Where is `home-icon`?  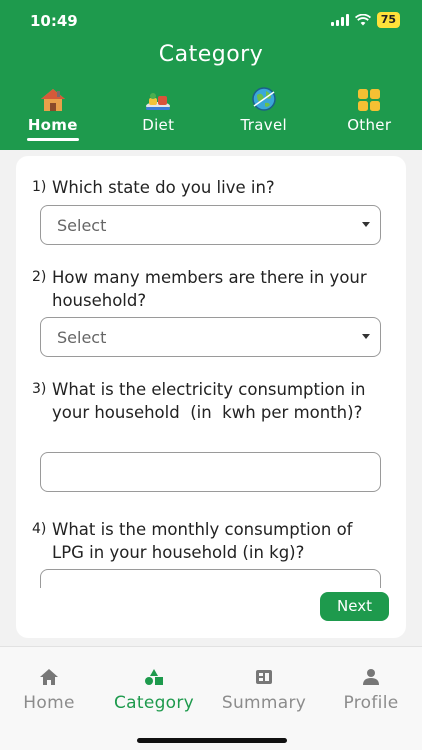
home-icon is located at coordinates (49, 677).